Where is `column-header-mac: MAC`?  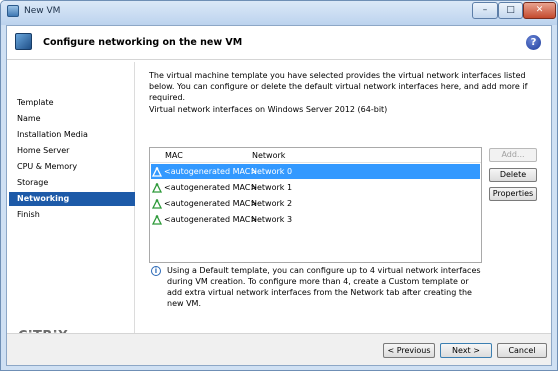 column-header-mac: MAC is located at coordinates (174, 155).